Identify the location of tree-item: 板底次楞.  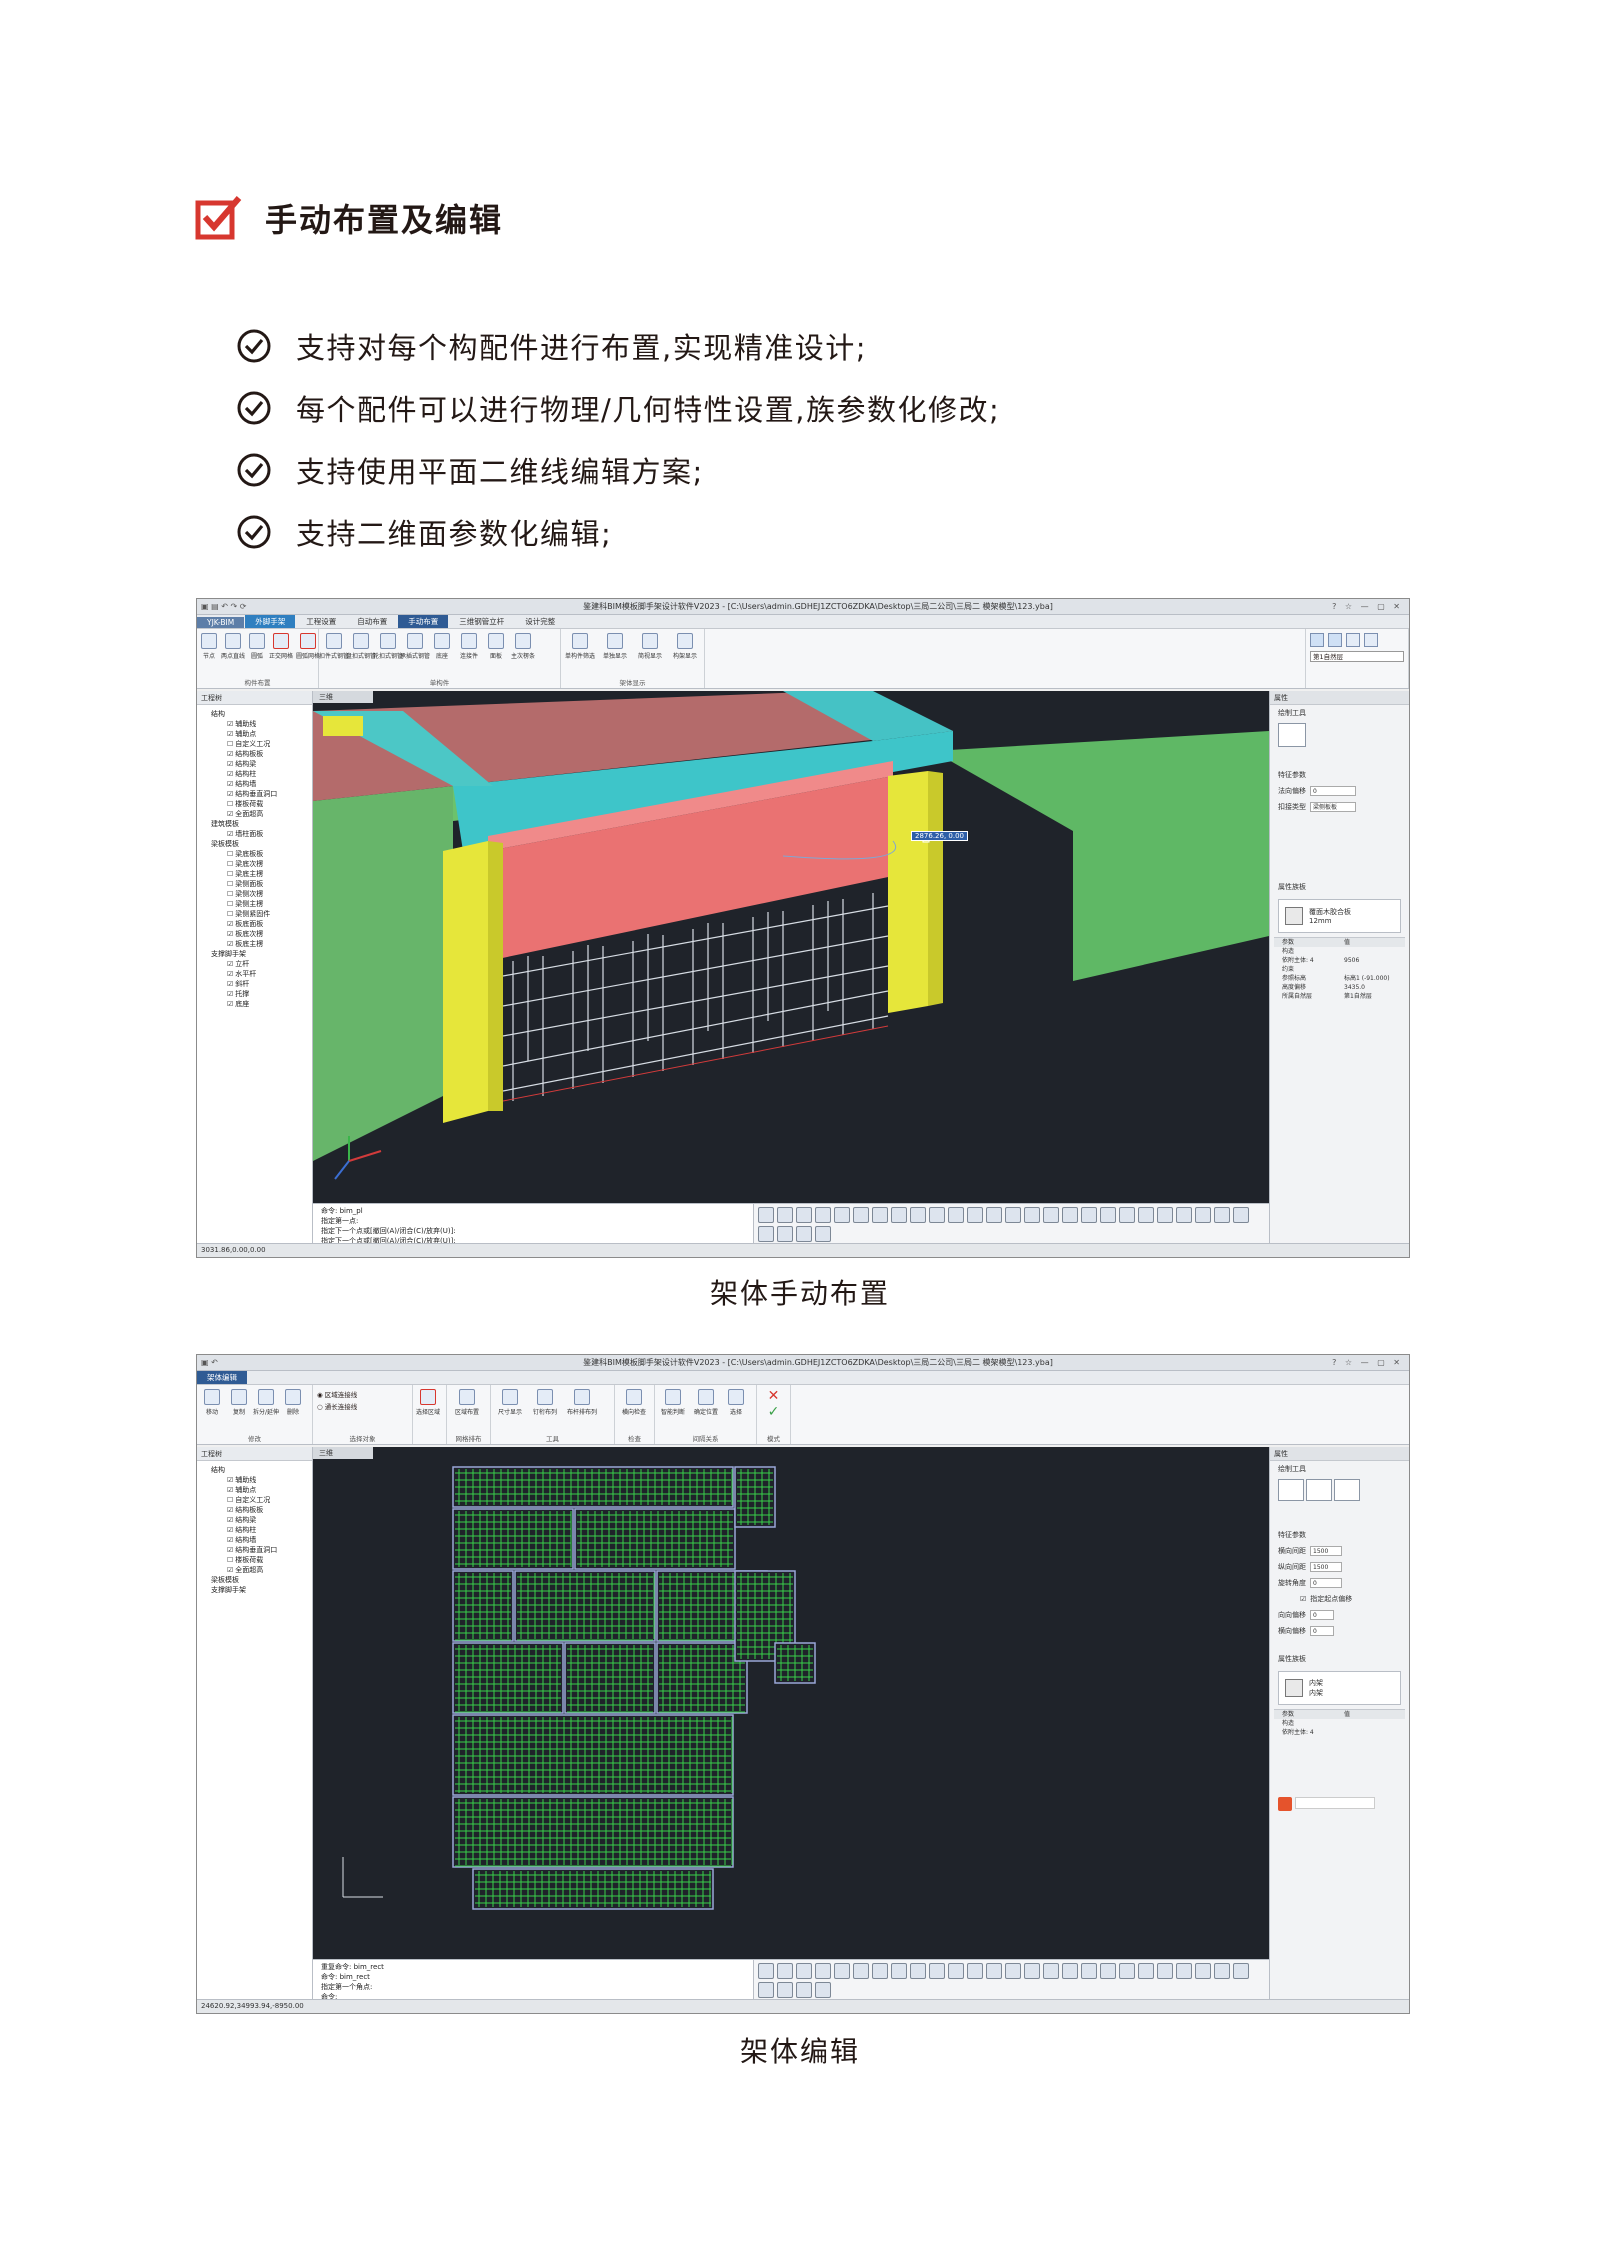
(256, 934).